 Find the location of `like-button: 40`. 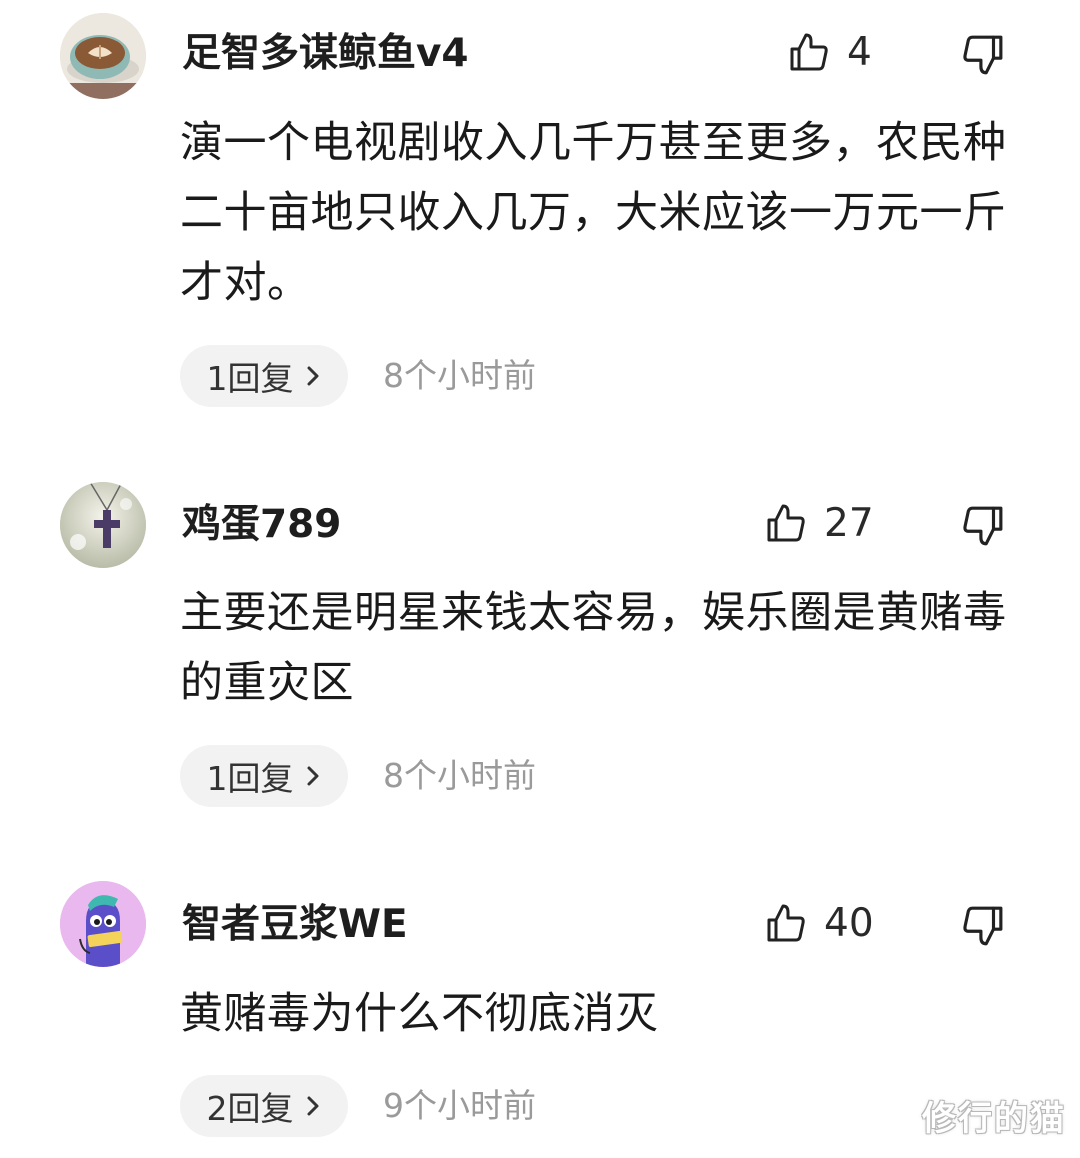

like-button: 40 is located at coordinates (820, 923).